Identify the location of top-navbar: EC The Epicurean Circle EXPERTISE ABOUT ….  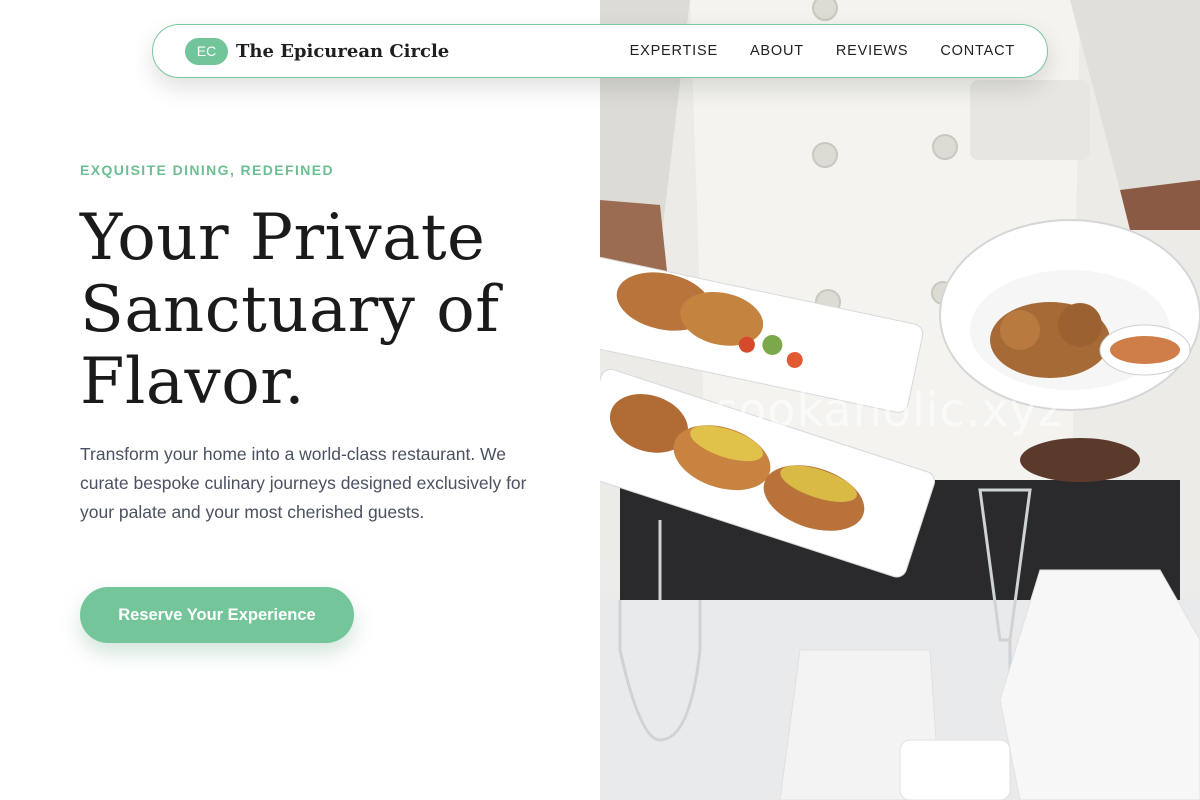
(600, 51).